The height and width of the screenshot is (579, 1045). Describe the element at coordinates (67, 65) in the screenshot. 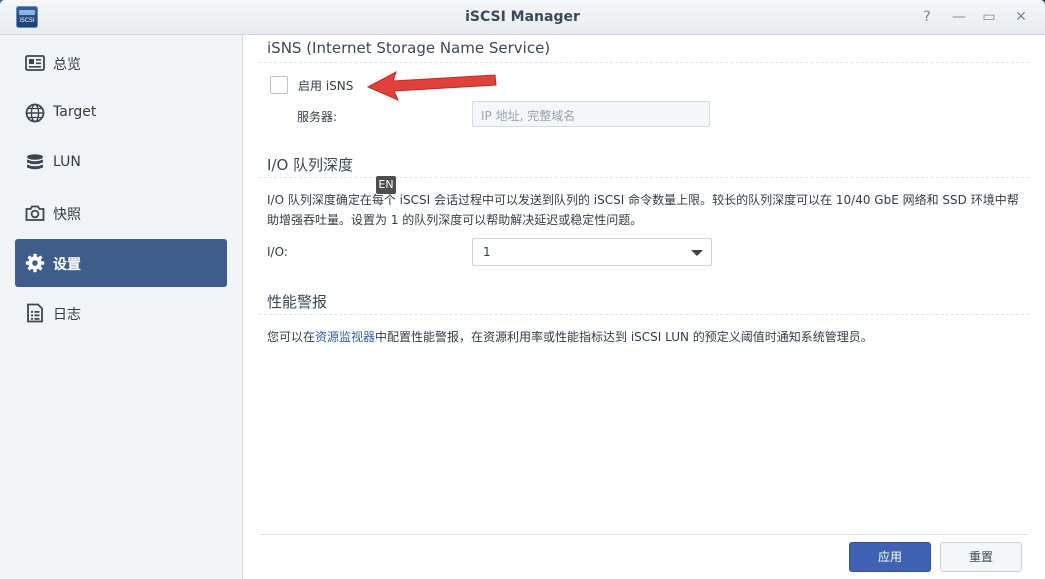

I see `sidebar-item-label: 总览` at that location.